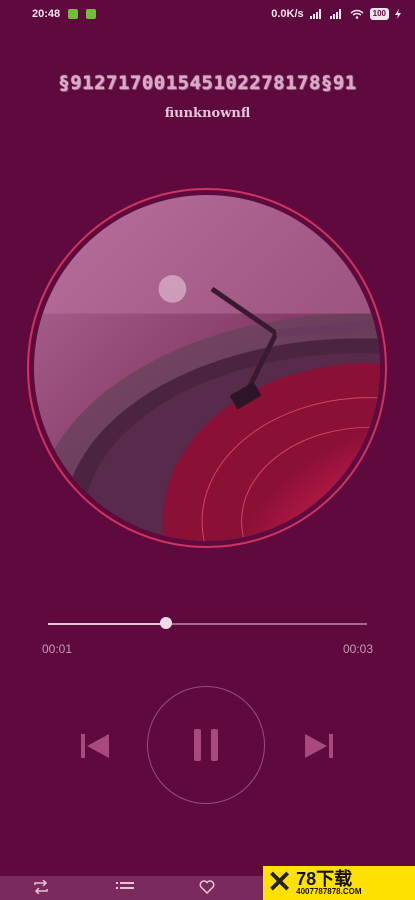  What do you see at coordinates (41, 887) in the screenshot?
I see `repeat-icon` at bounding box center [41, 887].